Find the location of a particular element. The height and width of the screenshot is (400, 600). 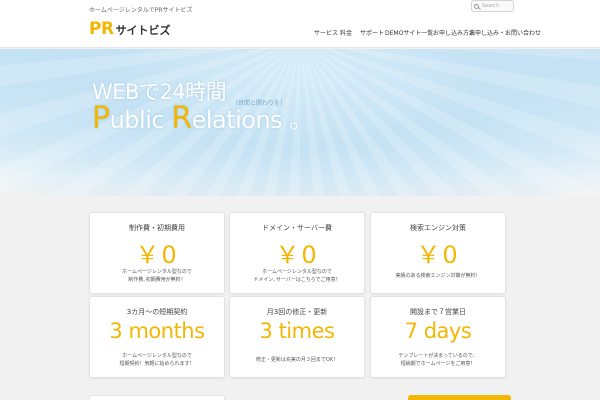

hero-cap-r: R is located at coordinates (181, 118).